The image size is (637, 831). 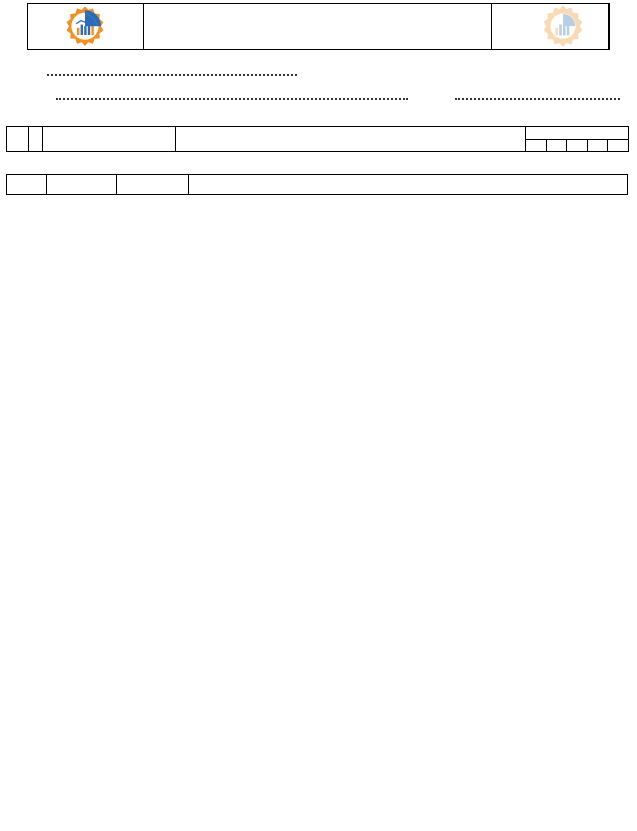 I want to click on lean-manufacturing-logo, so click(x=85, y=26).